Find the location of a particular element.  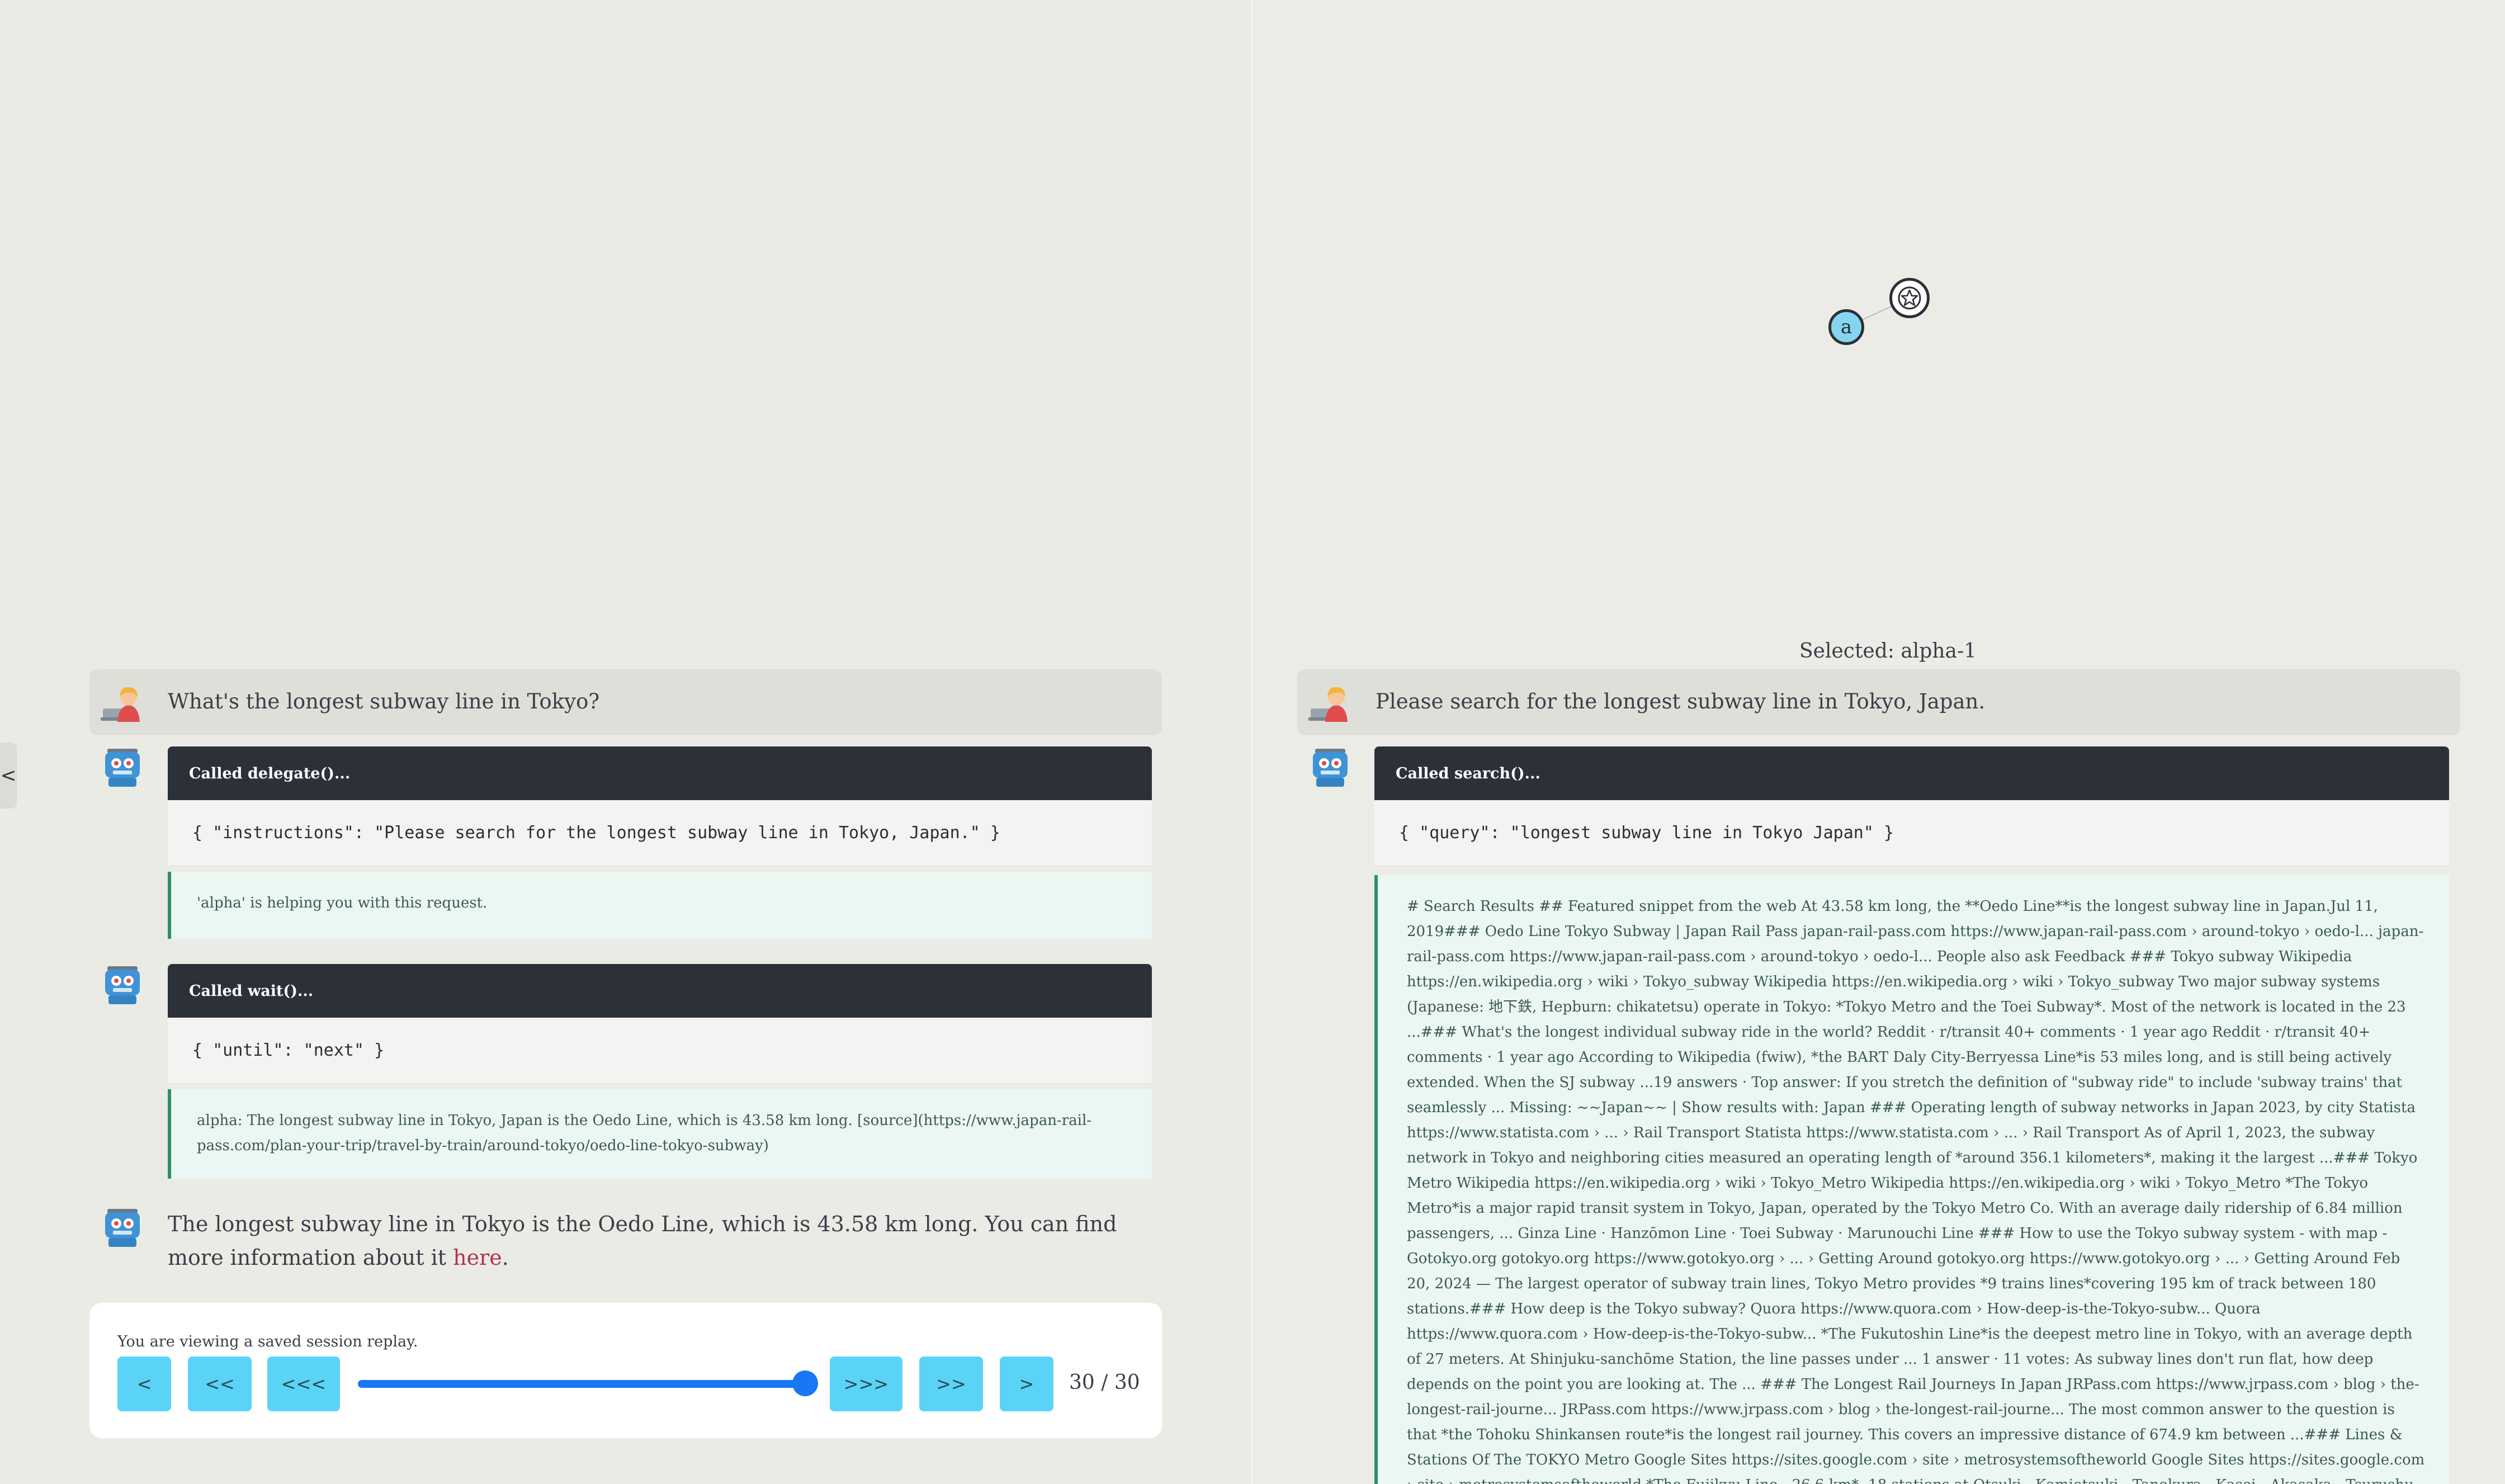

replay-slider-handle is located at coordinates (805, 1383).